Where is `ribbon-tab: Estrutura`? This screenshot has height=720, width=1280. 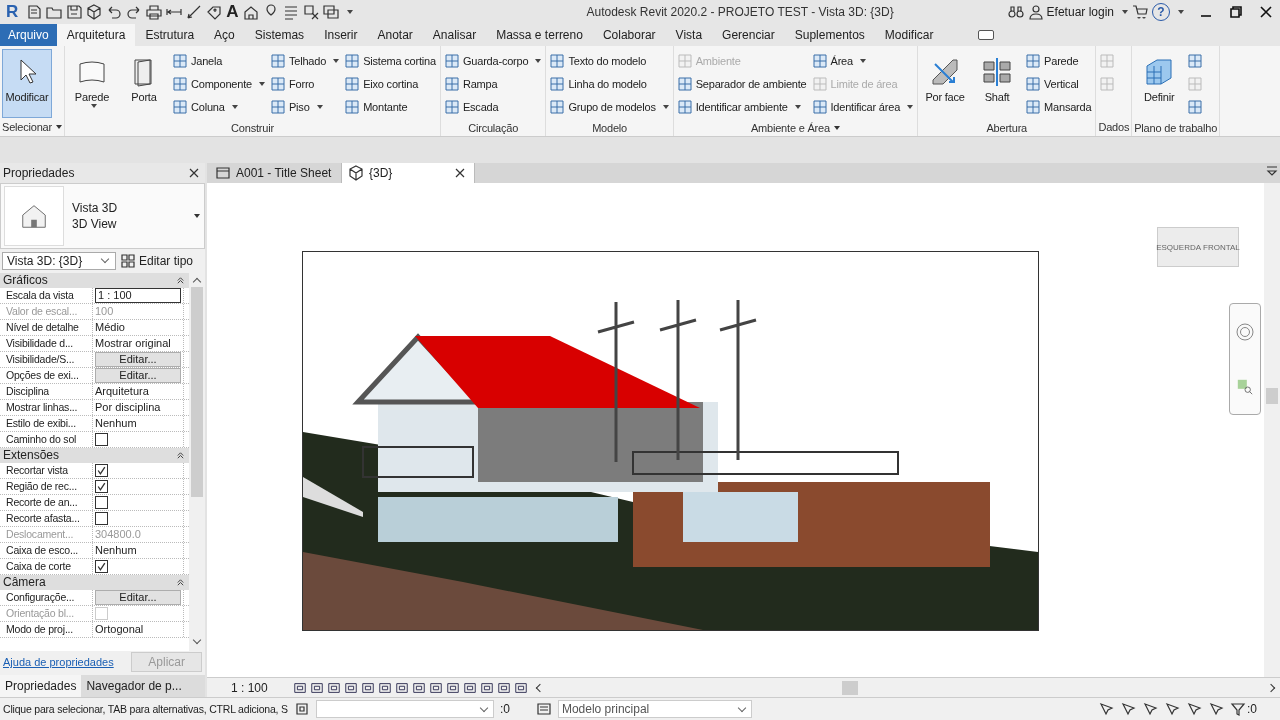 ribbon-tab: Estrutura is located at coordinates (170, 35).